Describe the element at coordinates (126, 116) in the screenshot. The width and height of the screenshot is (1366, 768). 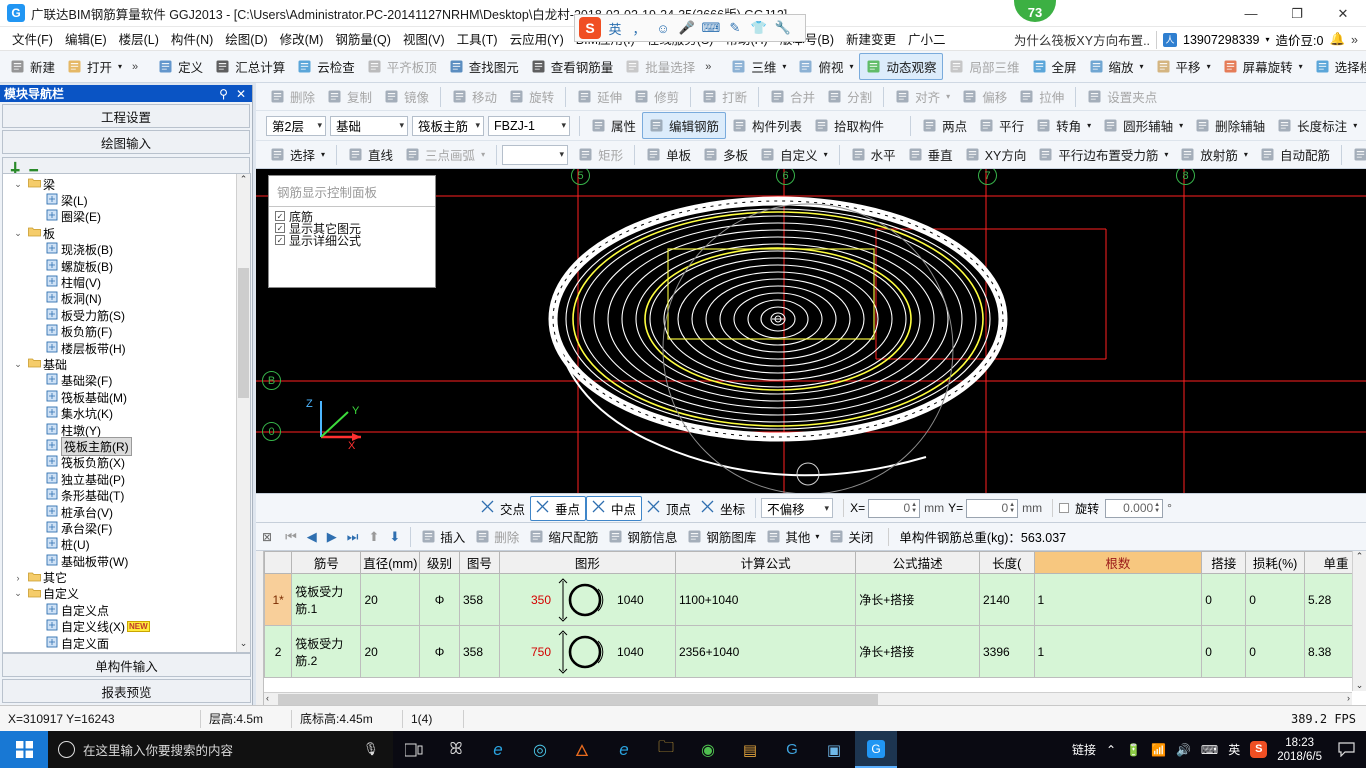
I see `sidebar-button-project-settings: 工程设置` at that location.